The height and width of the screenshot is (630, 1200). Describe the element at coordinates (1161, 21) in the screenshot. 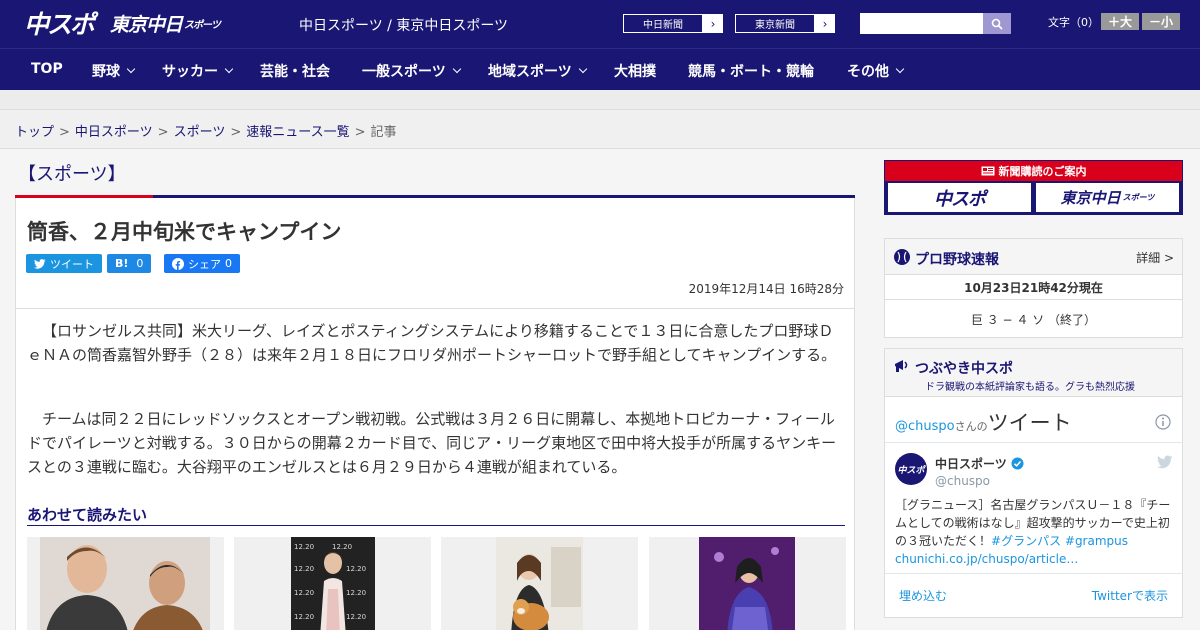

I see `font-smaller-button: －小` at that location.